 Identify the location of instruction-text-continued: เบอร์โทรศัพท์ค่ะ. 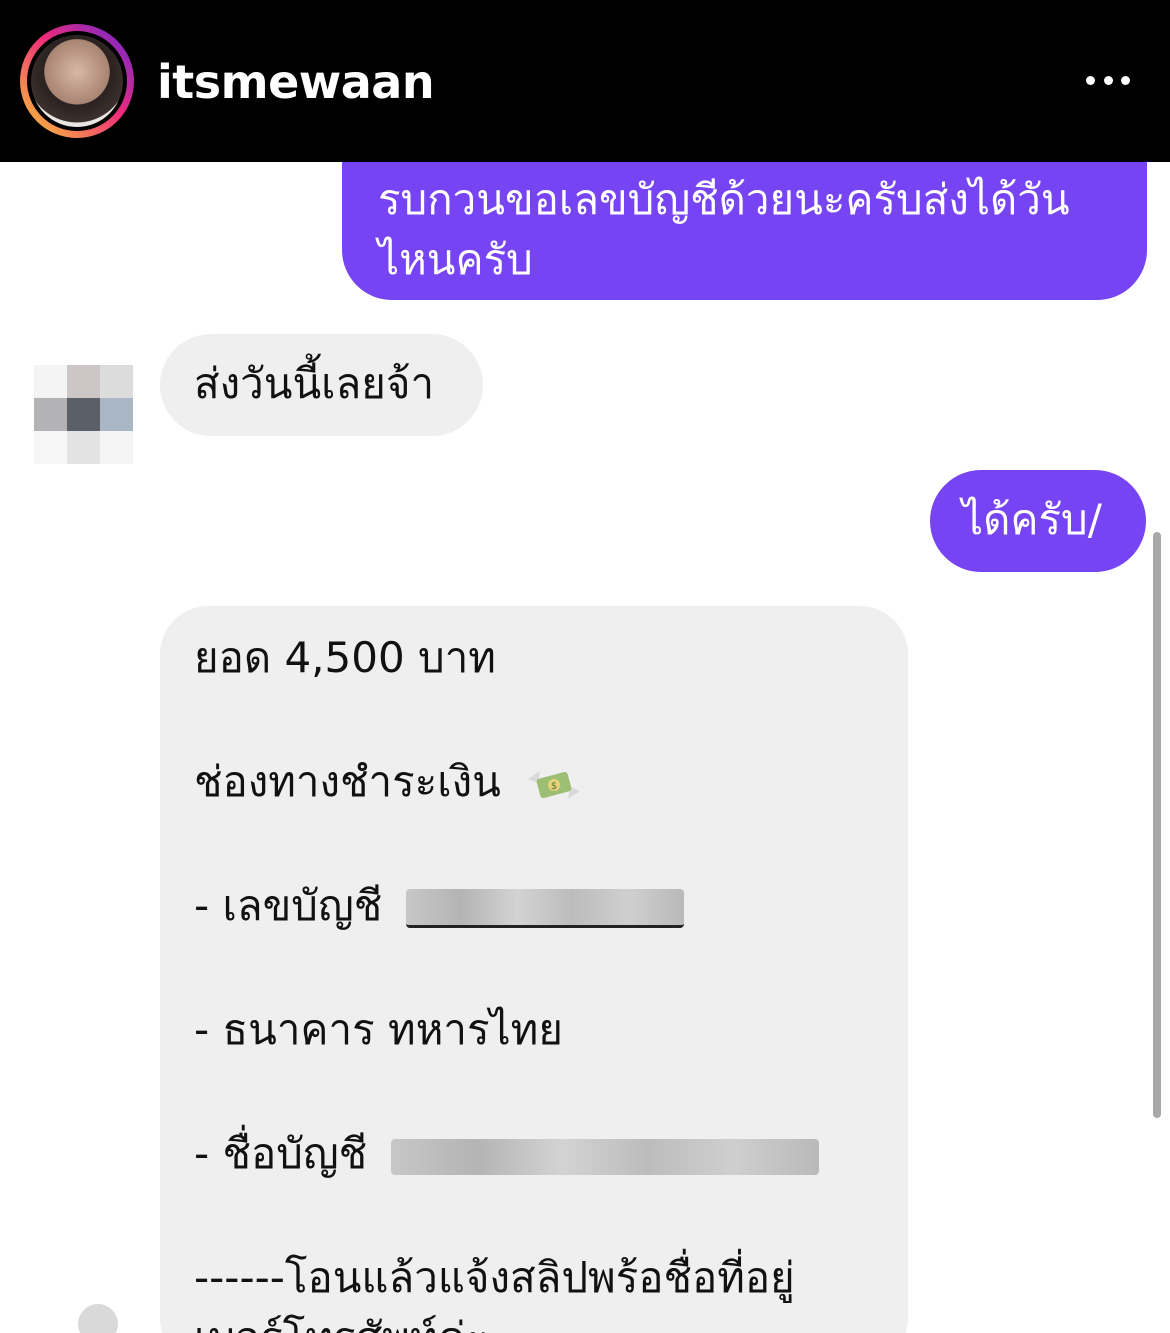
(341, 1320).